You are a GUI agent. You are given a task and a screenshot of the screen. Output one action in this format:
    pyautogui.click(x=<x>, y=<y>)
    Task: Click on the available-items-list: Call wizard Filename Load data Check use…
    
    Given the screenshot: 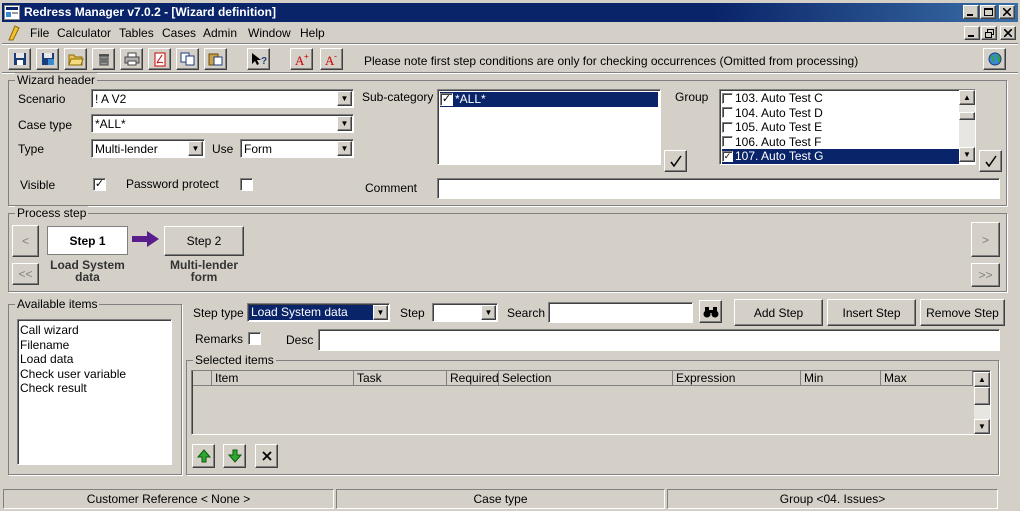 What is the action you would take?
    pyautogui.click(x=94, y=392)
    